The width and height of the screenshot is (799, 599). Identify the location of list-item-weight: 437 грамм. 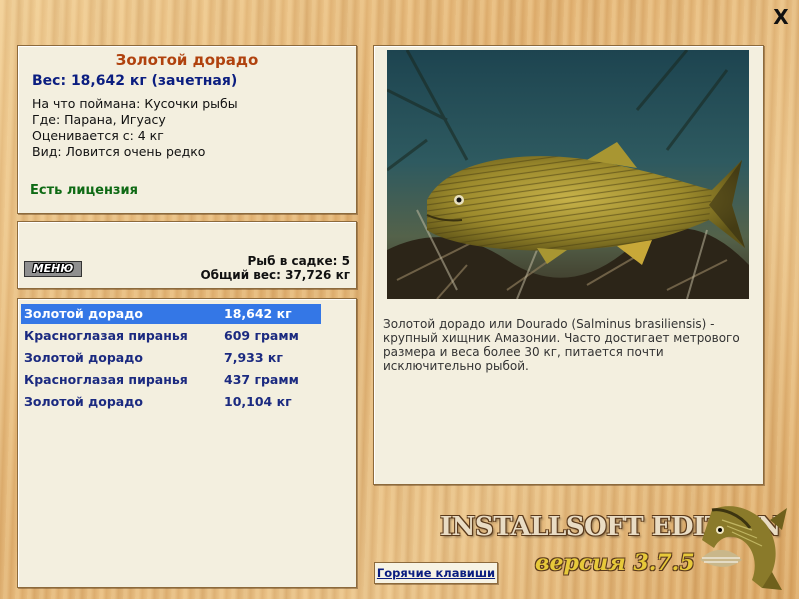
(261, 379).